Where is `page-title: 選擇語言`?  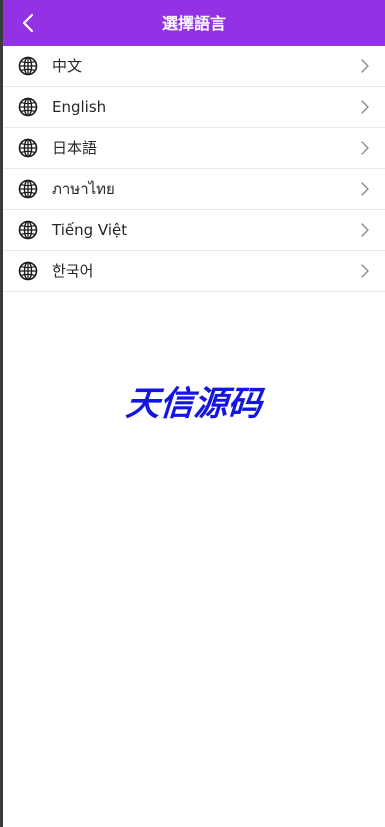
page-title: 選擇語言 is located at coordinates (193, 23).